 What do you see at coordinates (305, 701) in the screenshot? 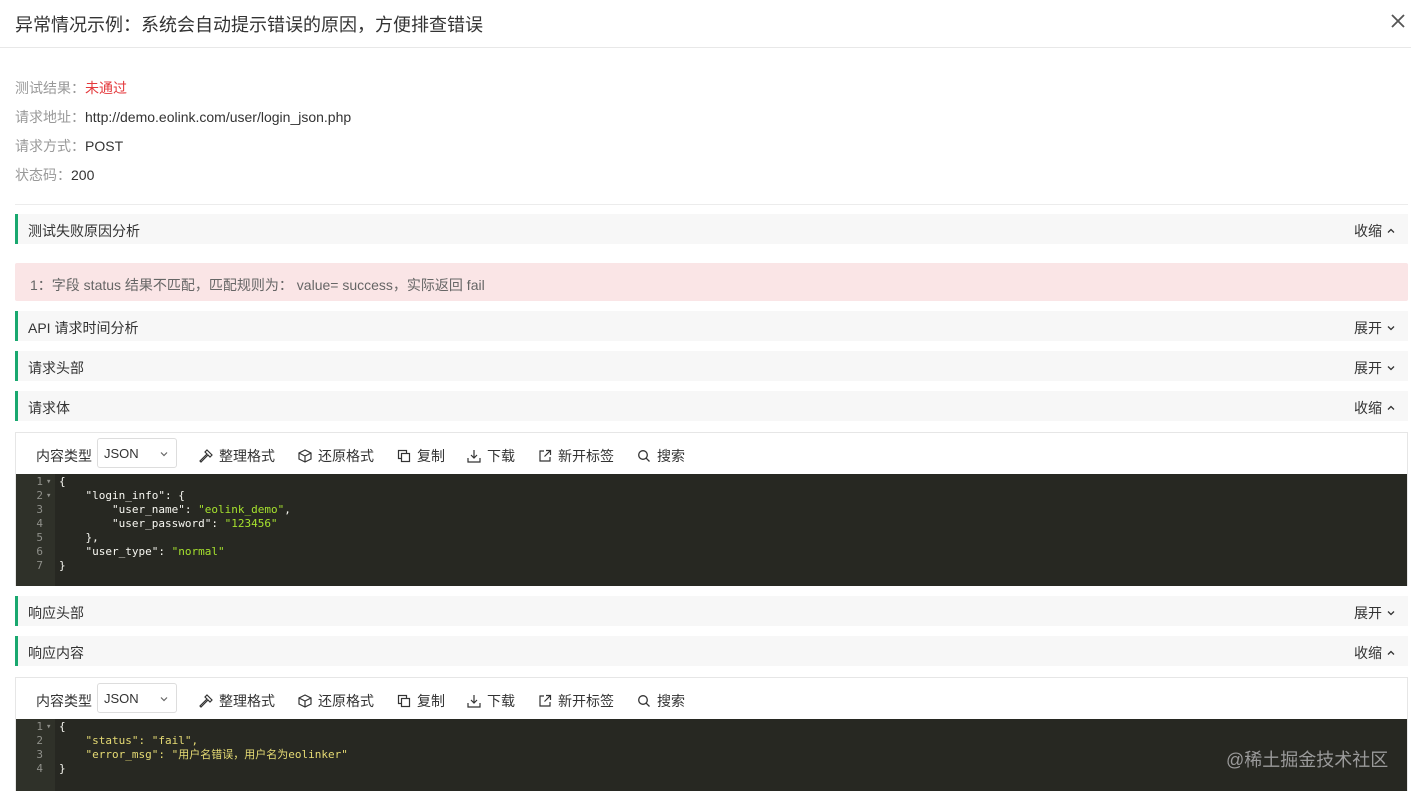
I see `cube-icon` at bounding box center [305, 701].